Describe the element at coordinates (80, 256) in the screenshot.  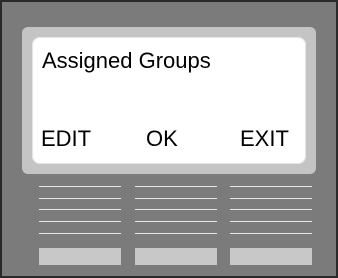
I see `edit-softkey-button` at that location.